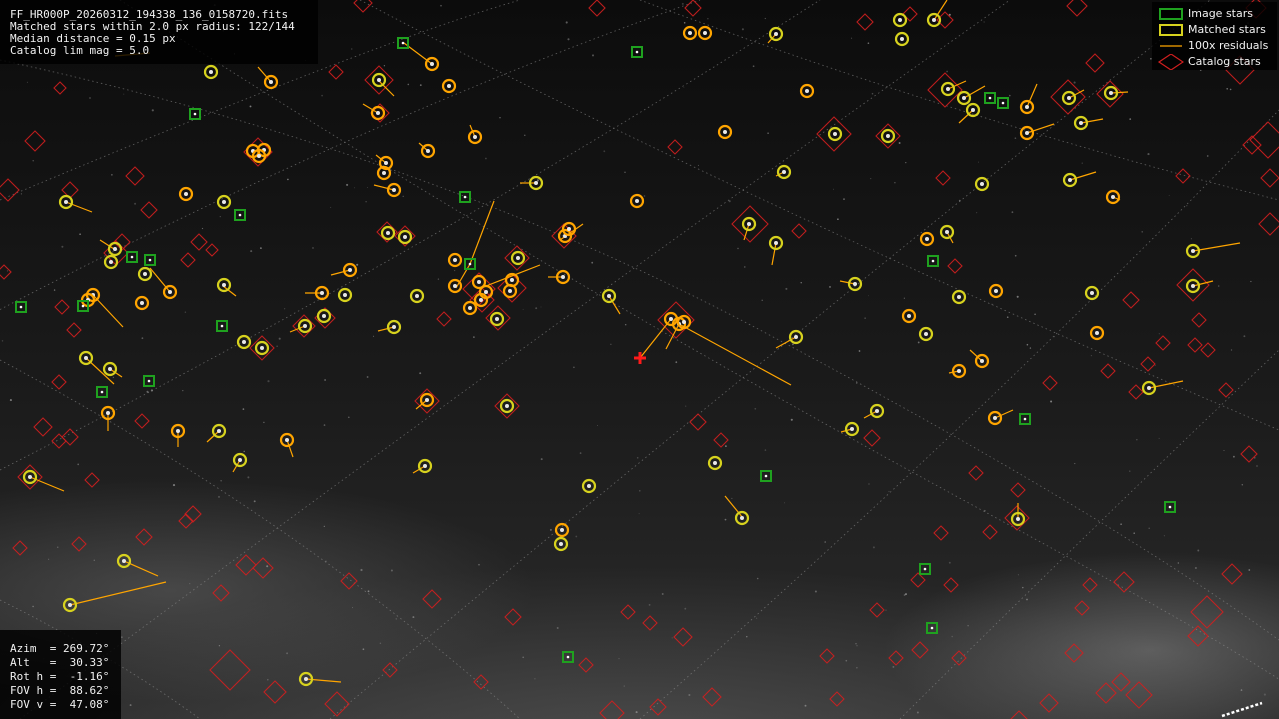  I want to click on fov-vertical-text: FOV v = 47.08°, so click(60, 704).